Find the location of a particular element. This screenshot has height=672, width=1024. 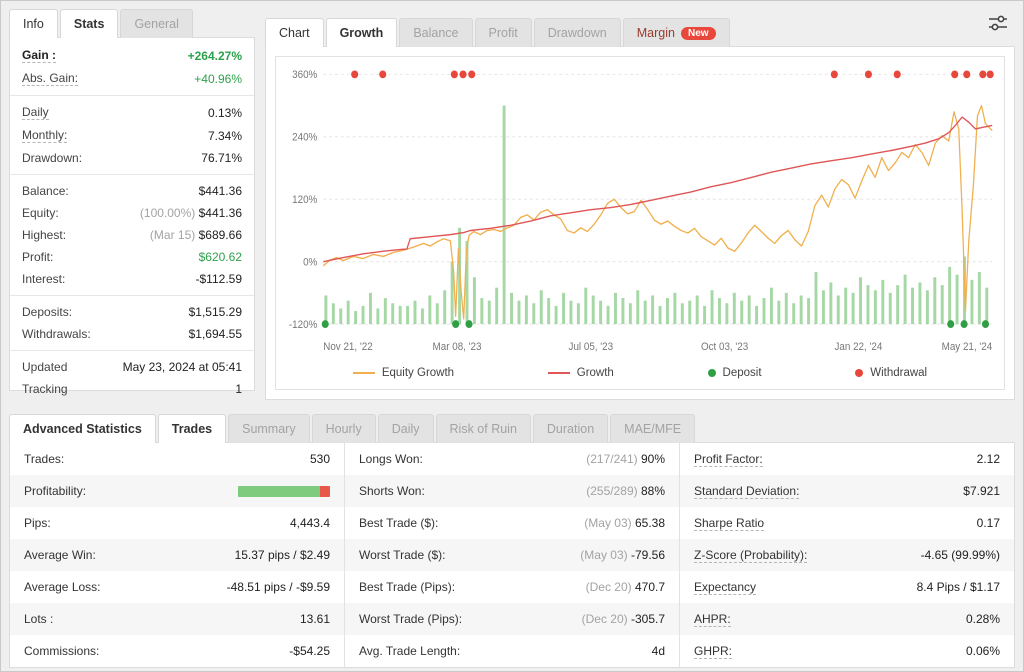

stat-value: 0.28% is located at coordinates (982, 619).